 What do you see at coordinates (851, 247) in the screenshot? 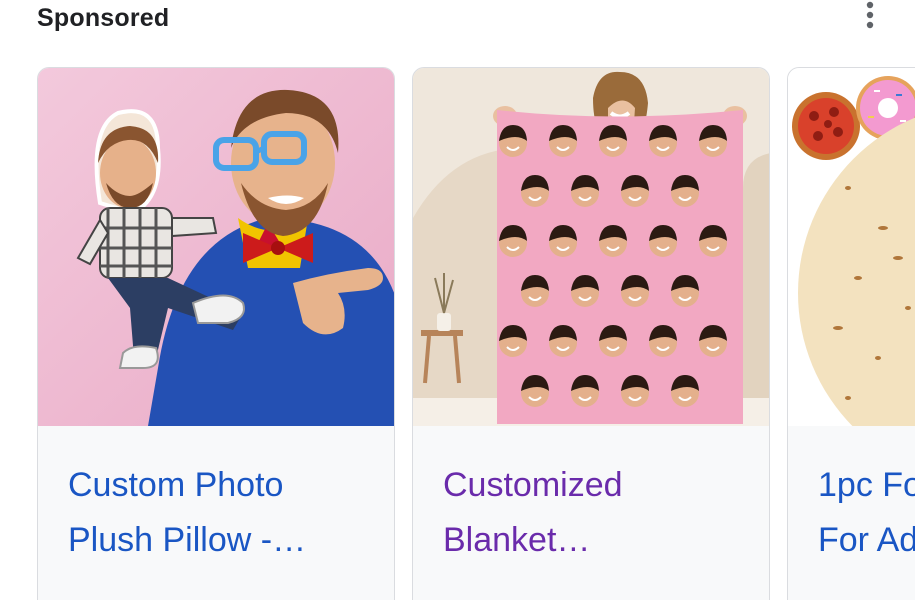
I see `tortilla-blanket-image` at bounding box center [851, 247].